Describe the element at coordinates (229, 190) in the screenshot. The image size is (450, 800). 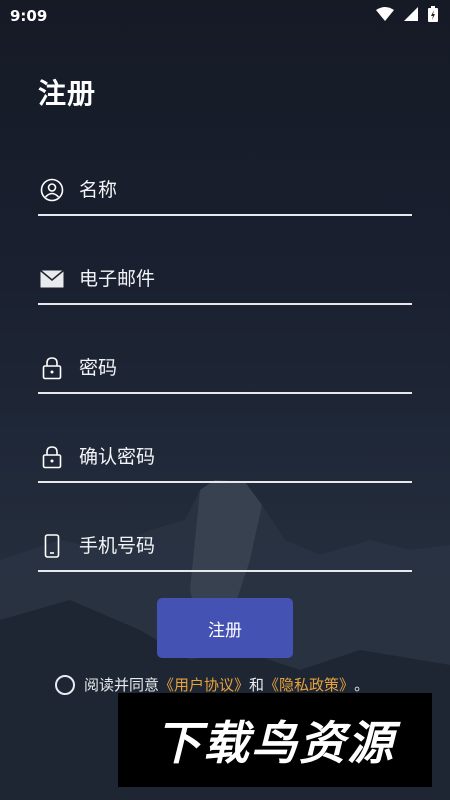
I see `name-input` at that location.